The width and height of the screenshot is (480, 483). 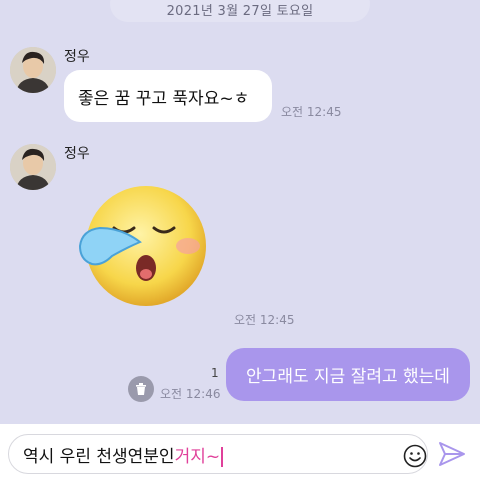 I want to click on emoji-icon, so click(x=415, y=456).